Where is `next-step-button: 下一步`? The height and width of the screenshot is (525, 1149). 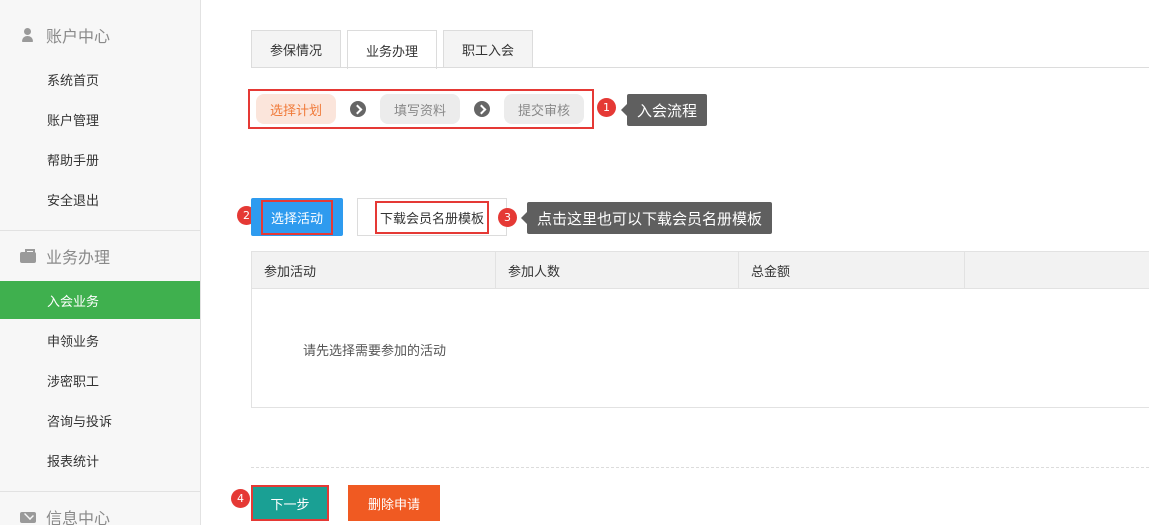 next-step-button: 下一步 is located at coordinates (290, 503).